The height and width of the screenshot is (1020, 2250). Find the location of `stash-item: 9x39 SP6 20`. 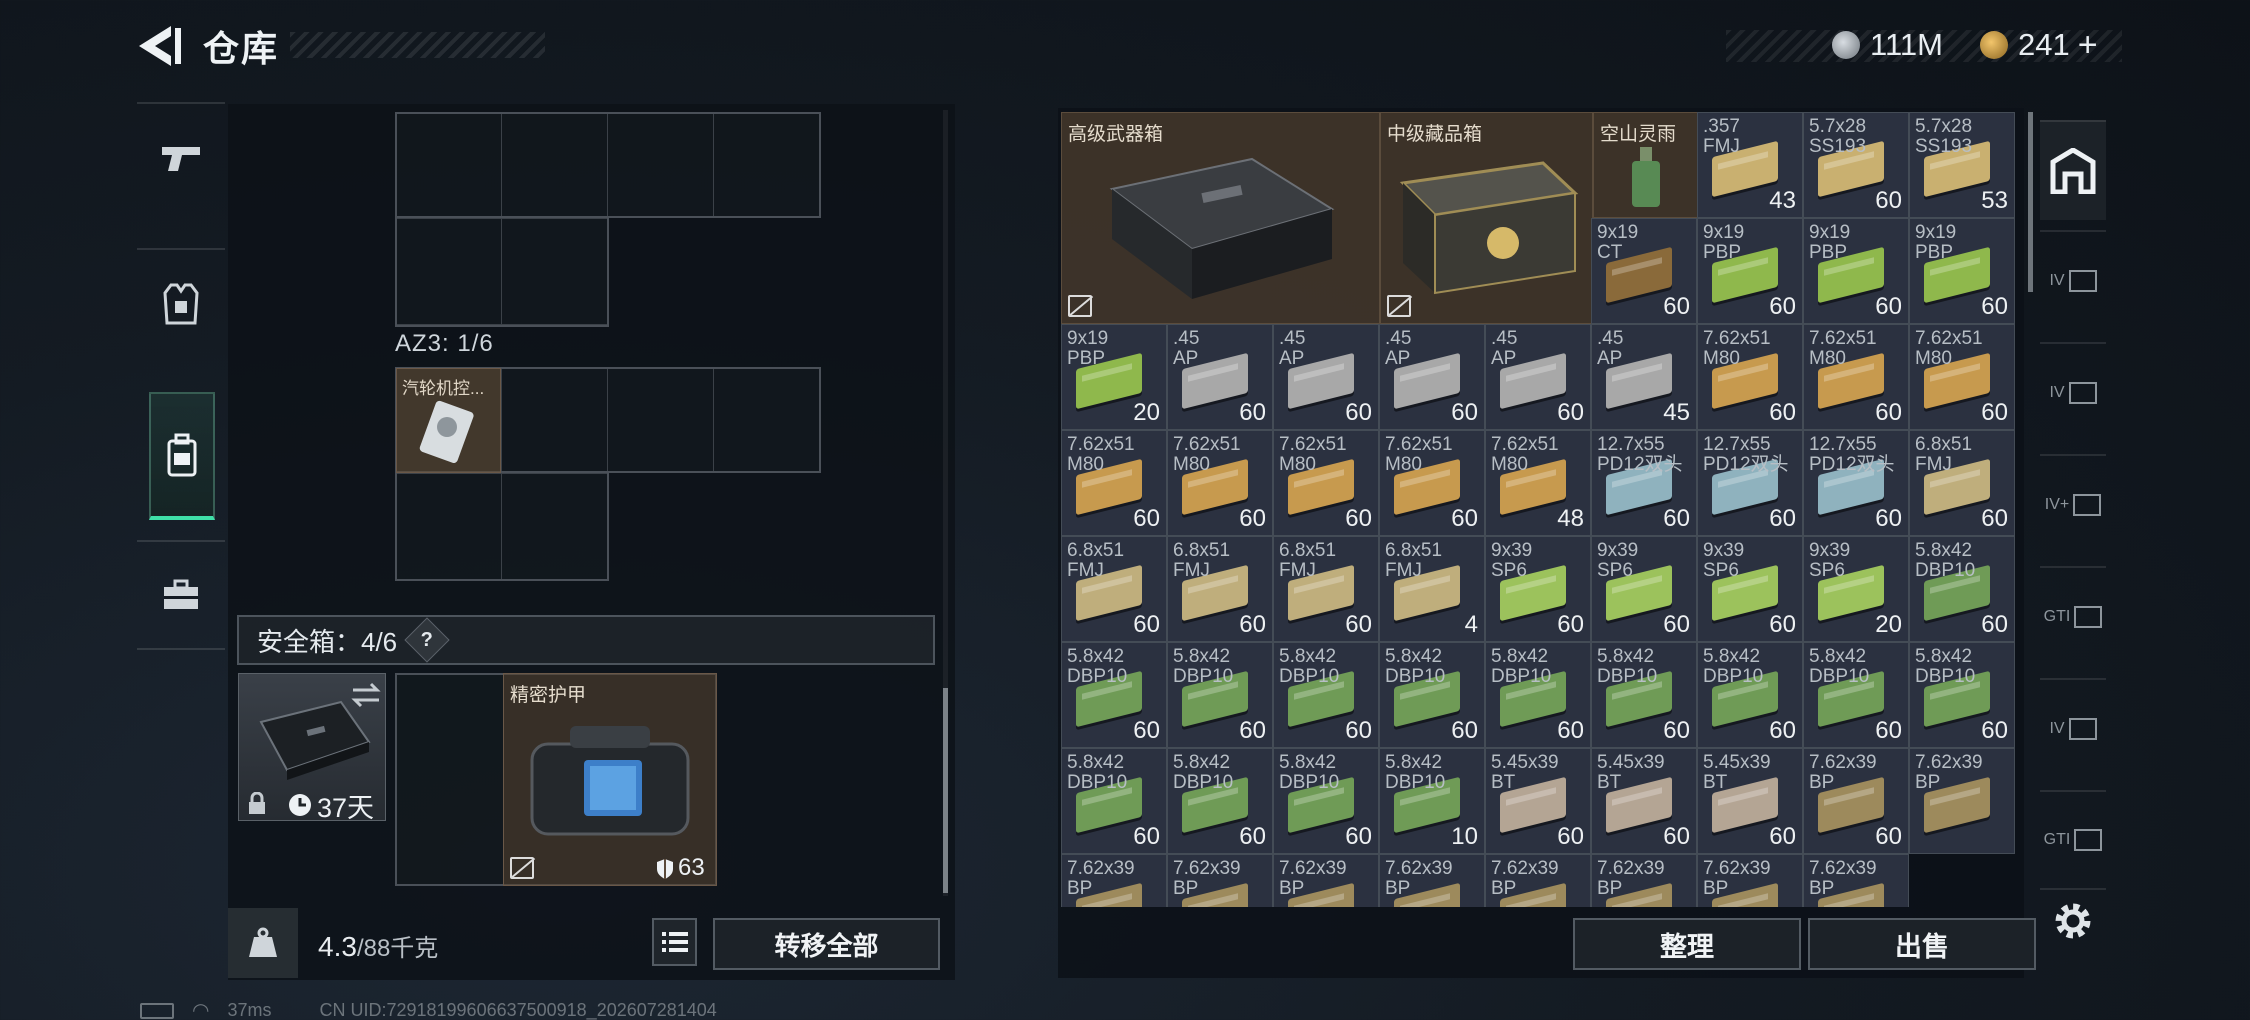

stash-item: 9x39 SP6 20 is located at coordinates (1856, 589).